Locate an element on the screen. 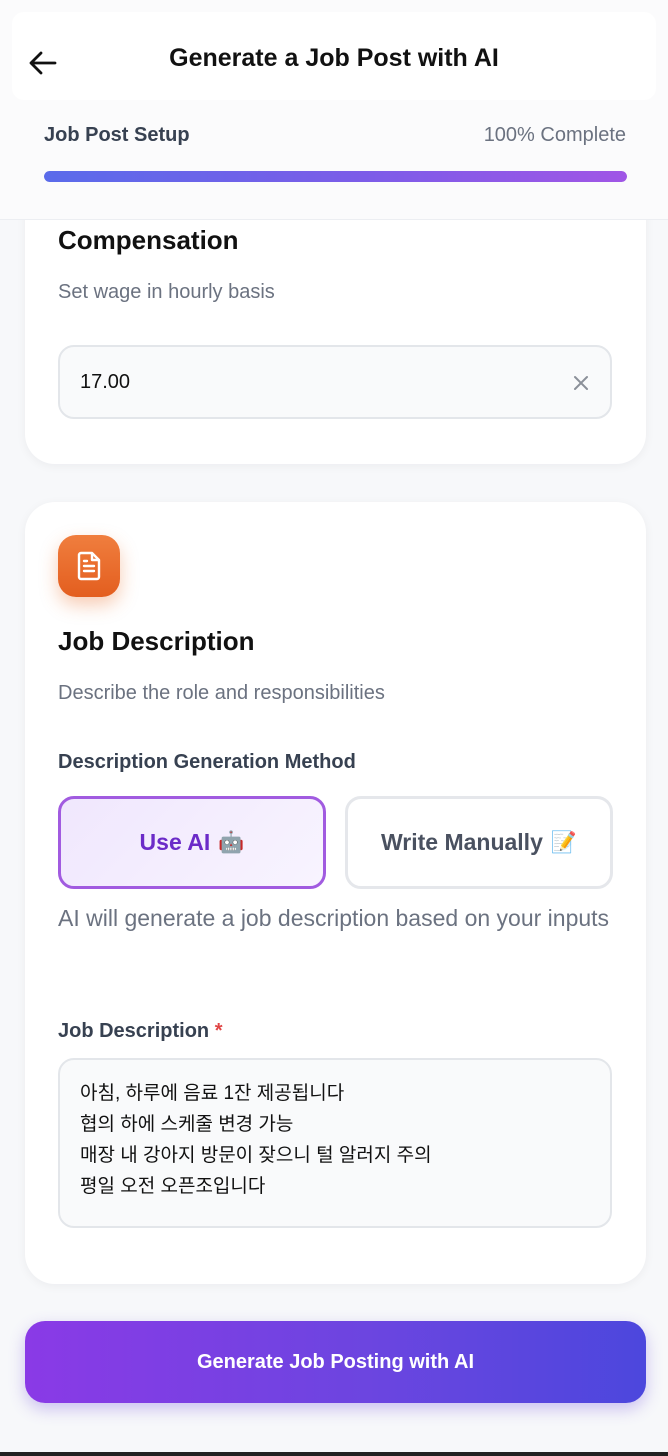 The width and height of the screenshot is (668, 1456). robot-icon: 🤖 is located at coordinates (231, 842).